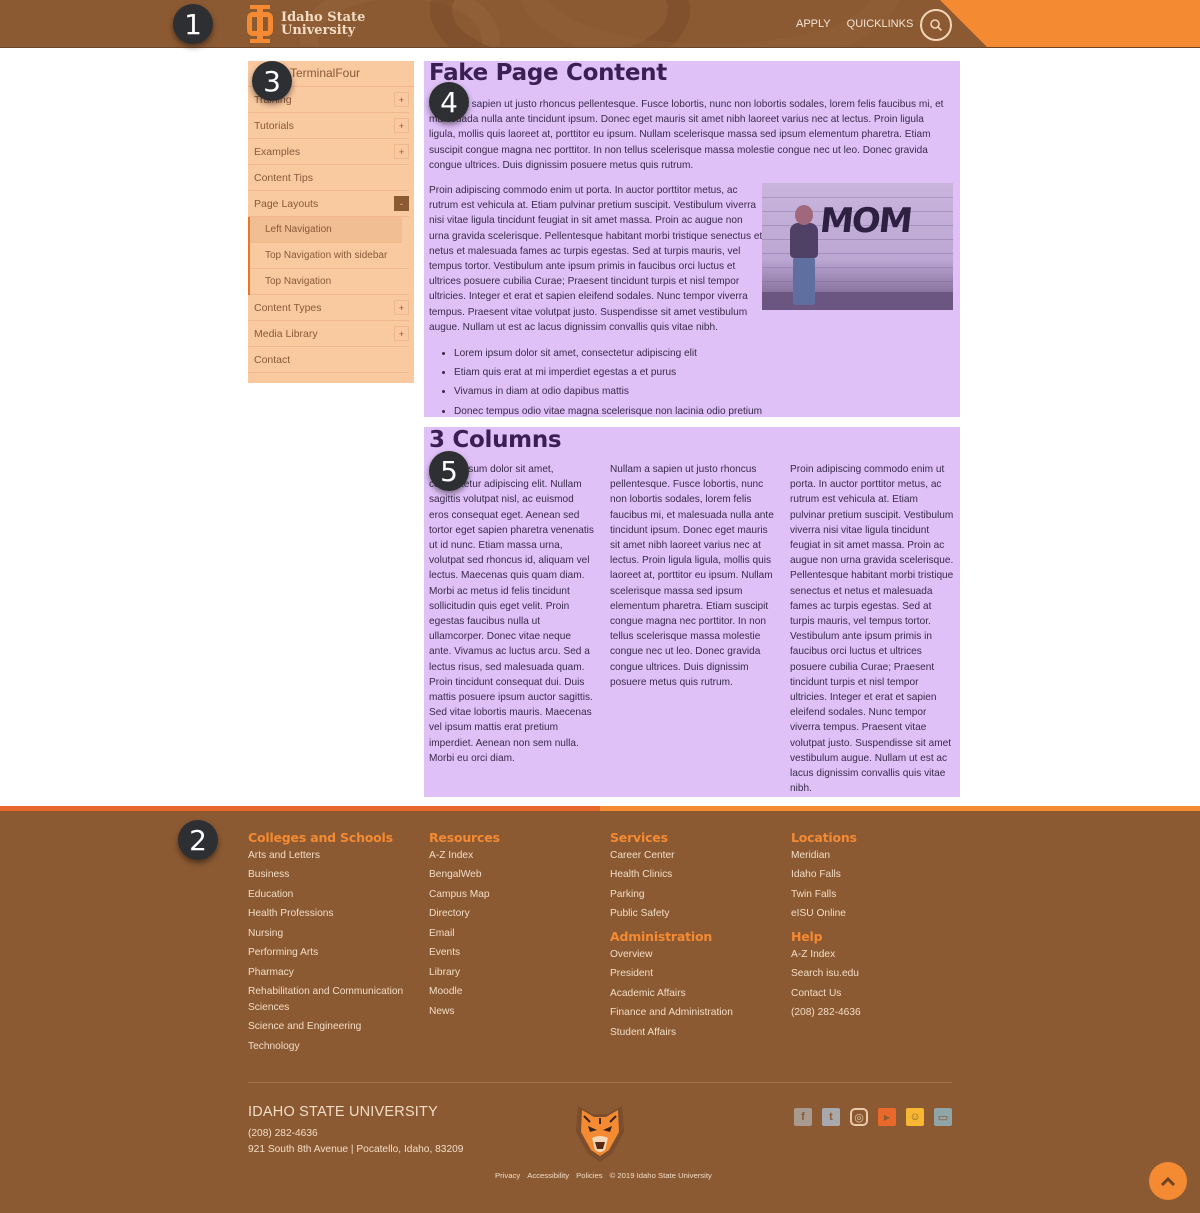 Image resolution: width=1200 pixels, height=1213 pixels. Describe the element at coordinates (464, 972) in the screenshot. I see `footer-link: Library` at that location.